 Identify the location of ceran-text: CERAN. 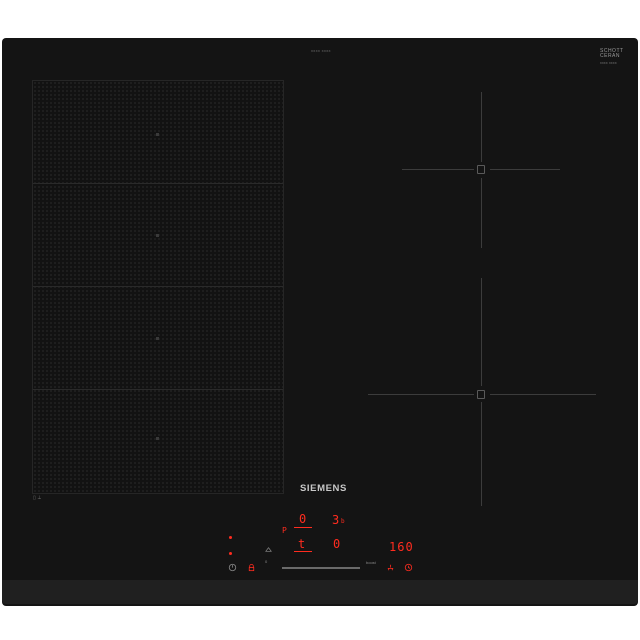
(610, 56).